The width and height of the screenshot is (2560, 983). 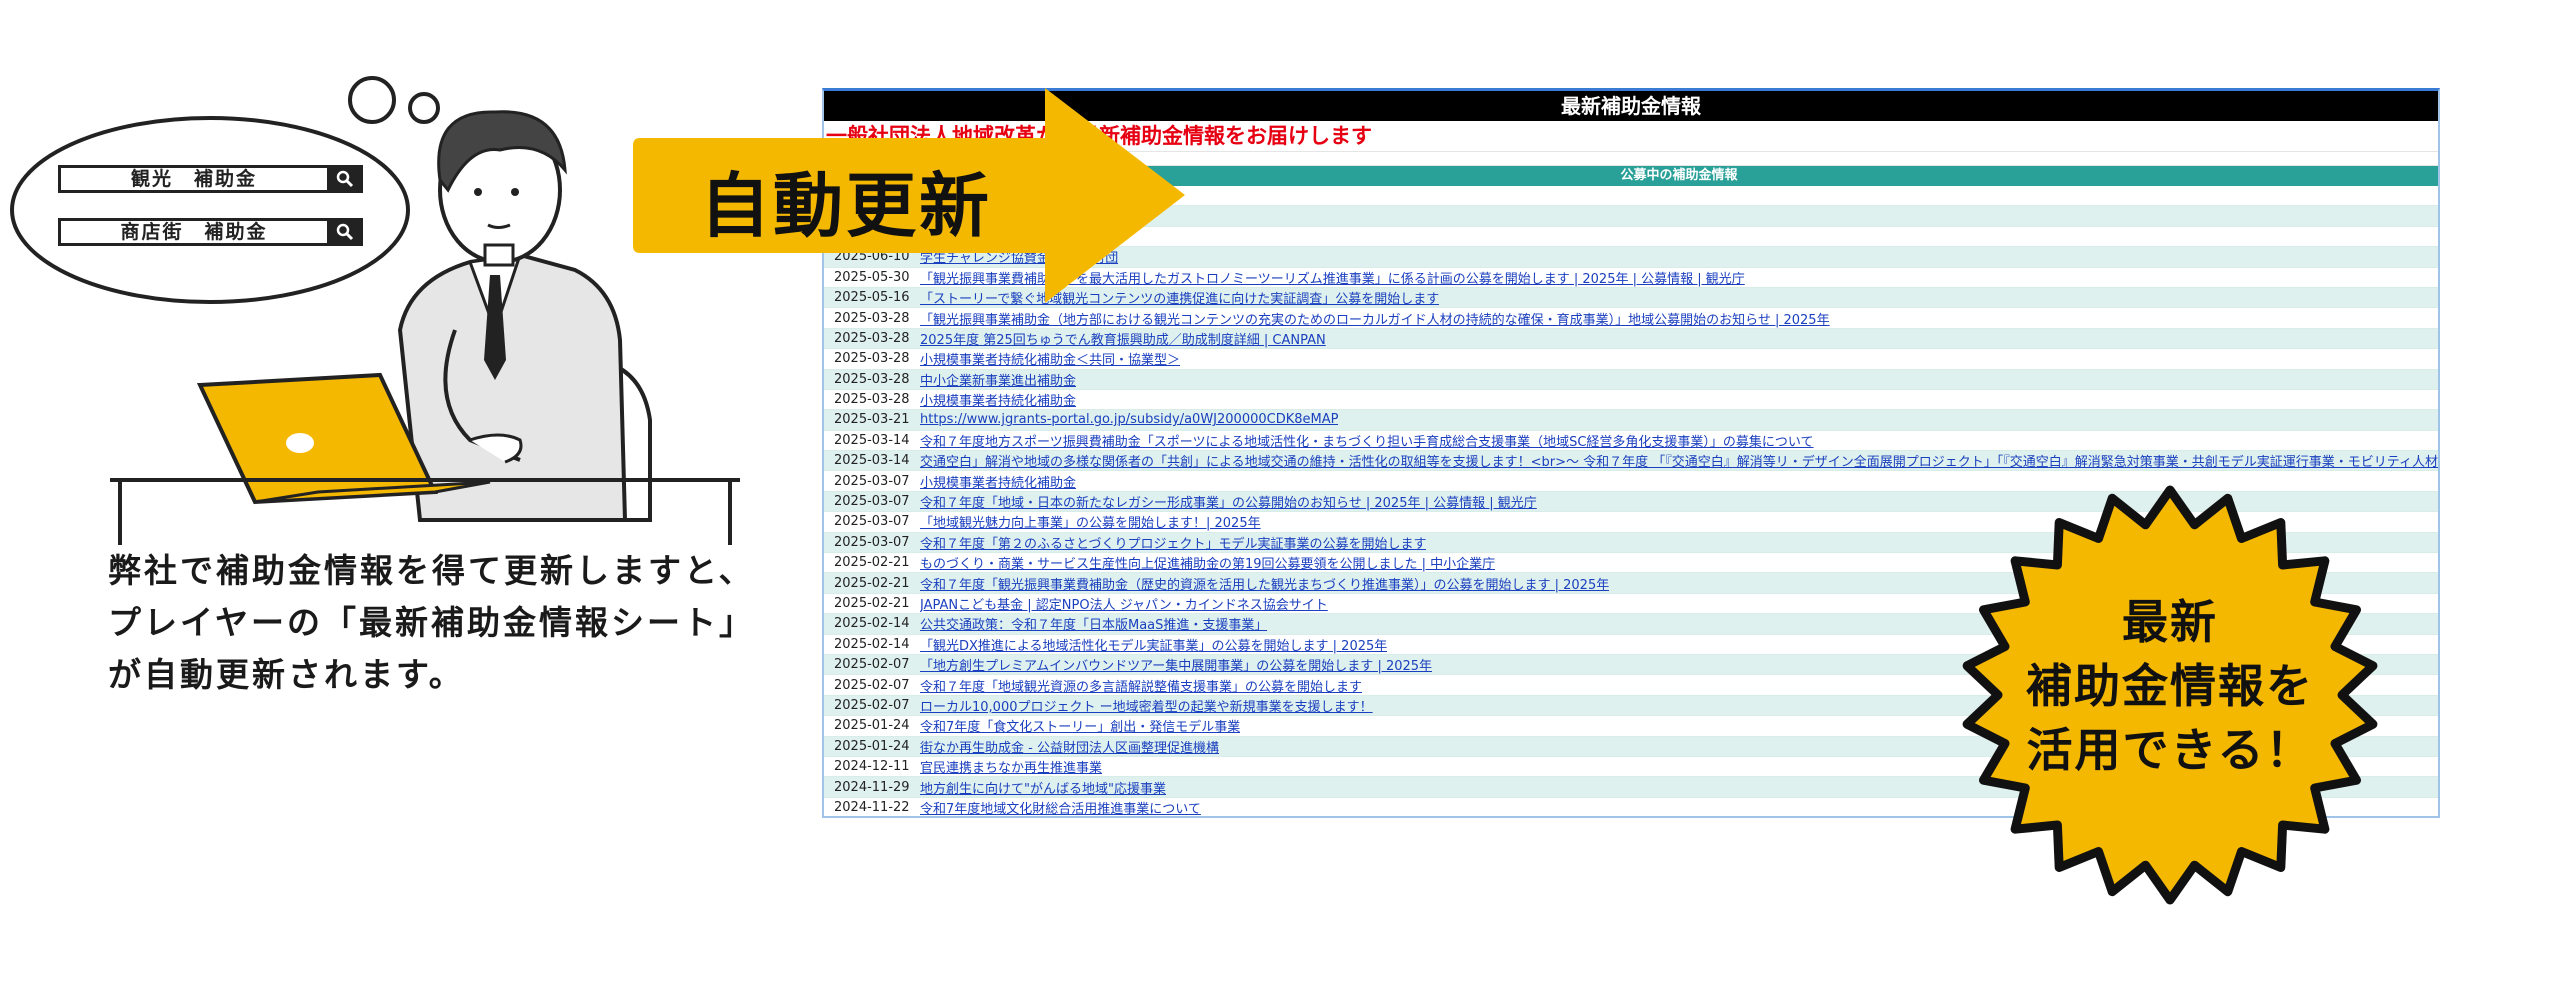 I want to click on row-title-link: 令和７年度「地域観光資源の多言語解説整備支援事業」の公募を開始します, so click(x=1141, y=685).